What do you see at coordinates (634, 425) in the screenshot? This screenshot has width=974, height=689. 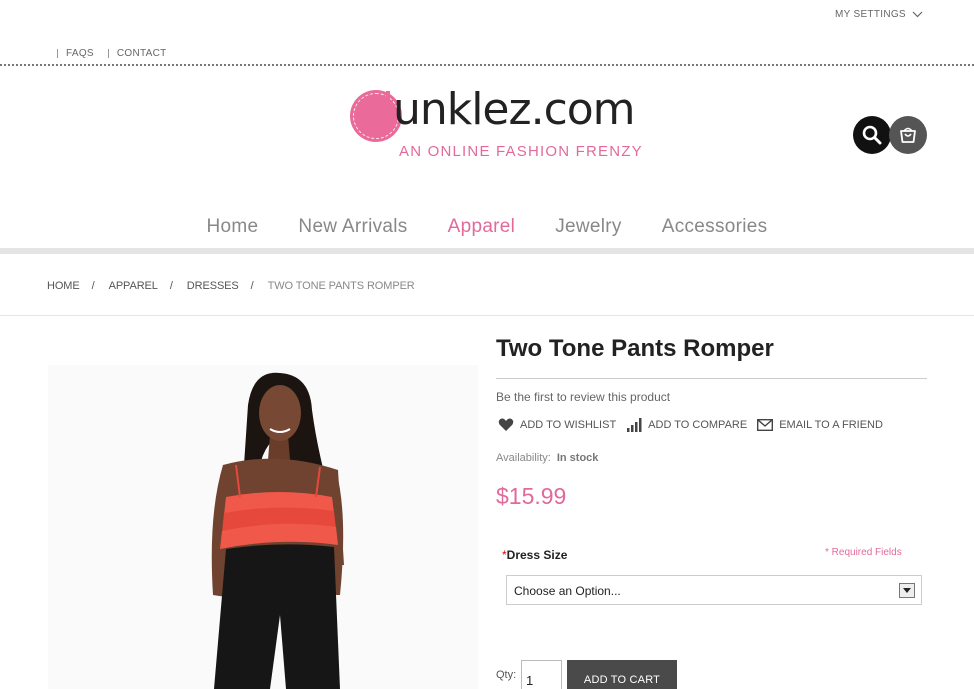 I see `bar-chart-icon` at bounding box center [634, 425].